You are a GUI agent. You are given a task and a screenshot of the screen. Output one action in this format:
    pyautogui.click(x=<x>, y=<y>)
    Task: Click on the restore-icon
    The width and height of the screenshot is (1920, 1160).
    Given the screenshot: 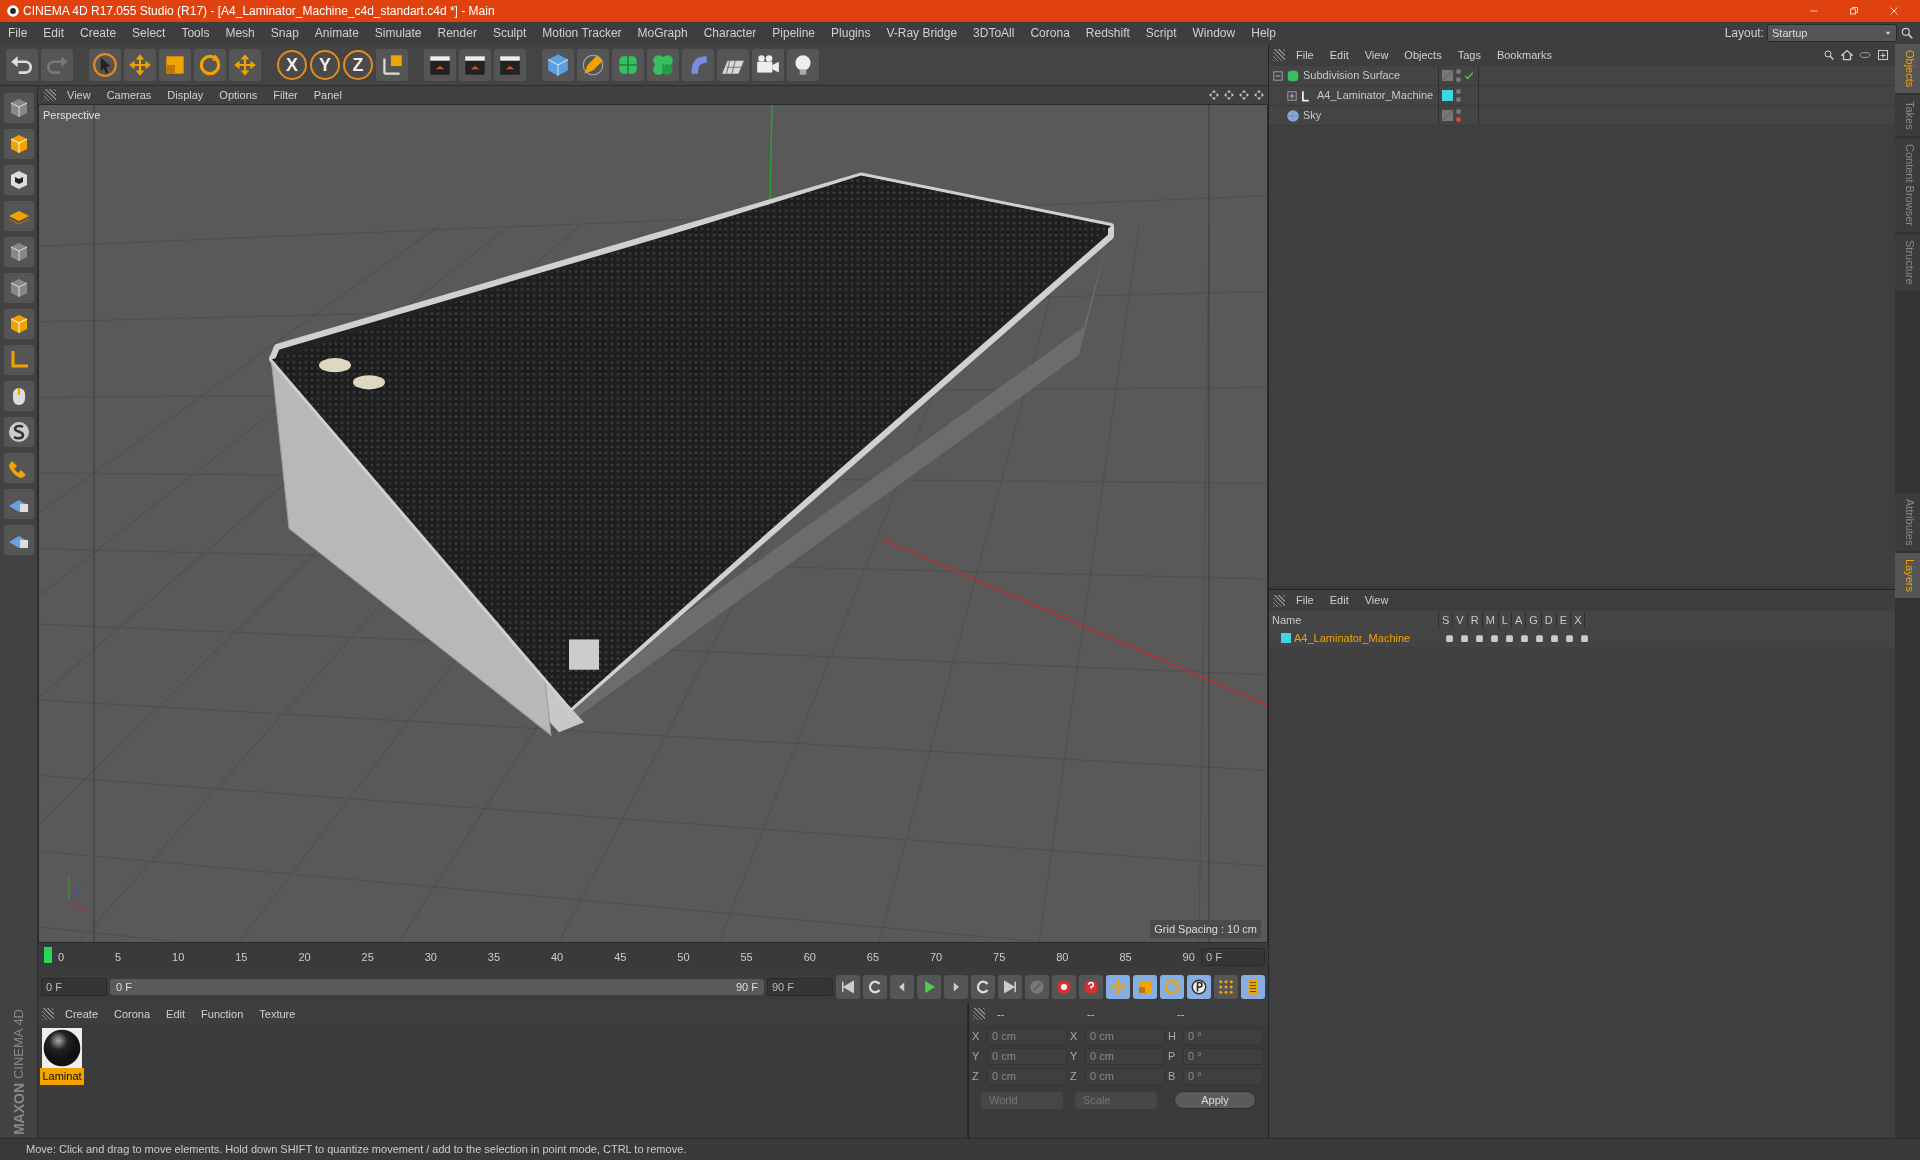 What is the action you would take?
    pyautogui.click(x=1854, y=11)
    